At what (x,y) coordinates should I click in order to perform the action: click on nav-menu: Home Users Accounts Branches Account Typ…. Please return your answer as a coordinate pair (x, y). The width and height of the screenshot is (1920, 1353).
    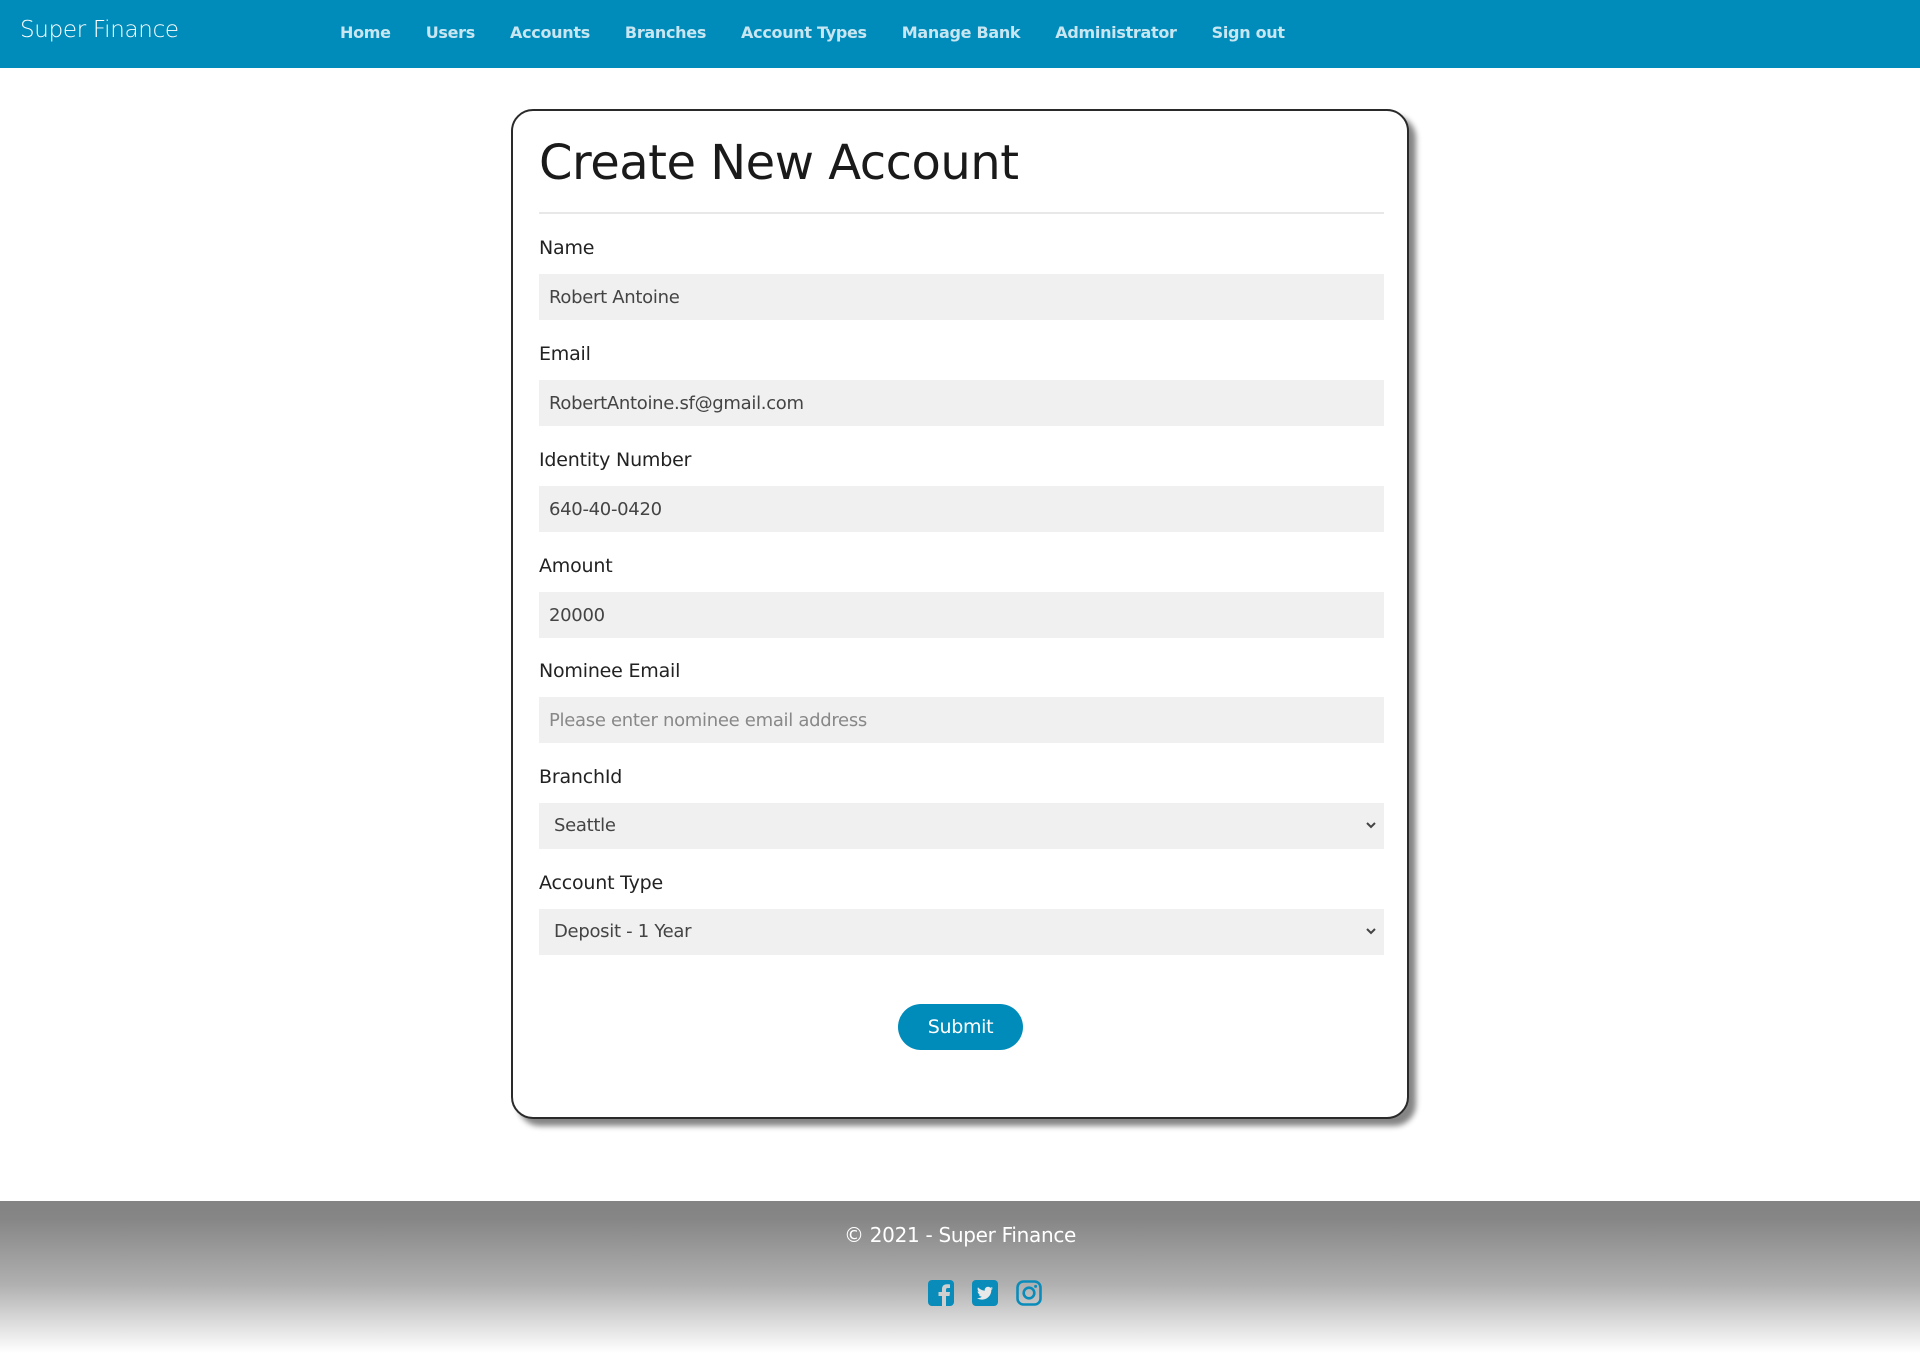
    Looking at the image, I should click on (830, 32).